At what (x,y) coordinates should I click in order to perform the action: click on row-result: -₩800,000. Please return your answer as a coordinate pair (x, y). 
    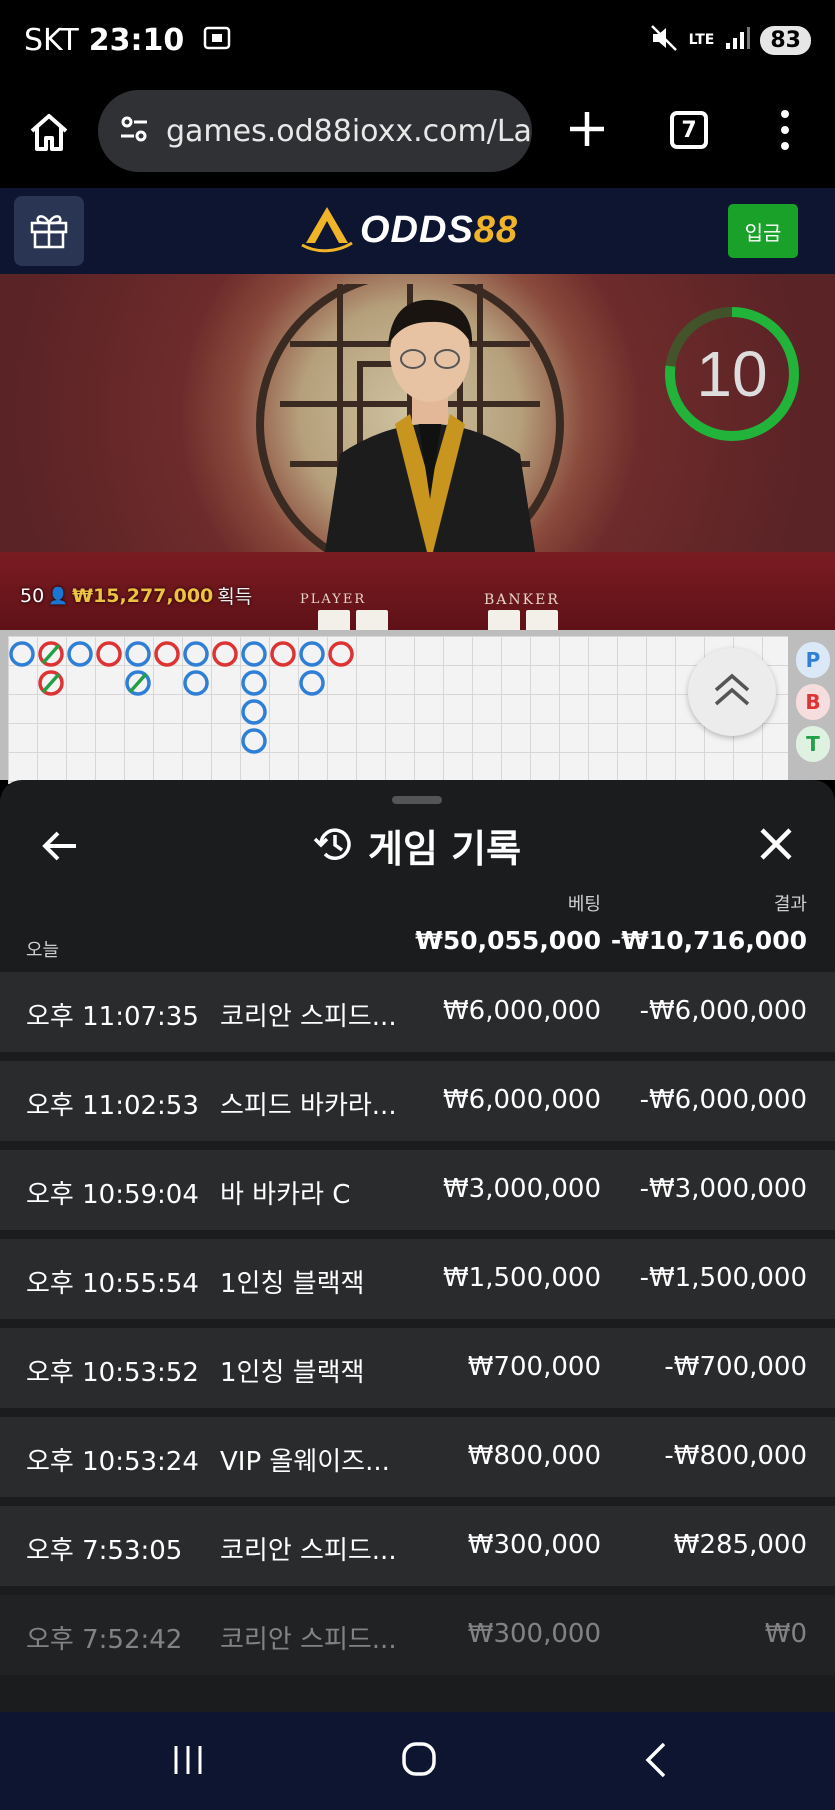
    Looking at the image, I should click on (735, 1456).